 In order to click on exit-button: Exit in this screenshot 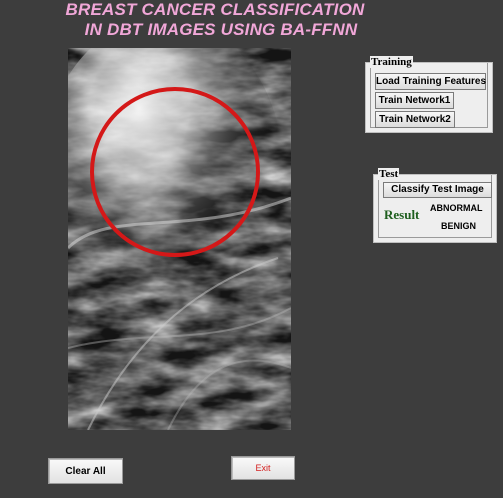, I will do `click(263, 468)`.